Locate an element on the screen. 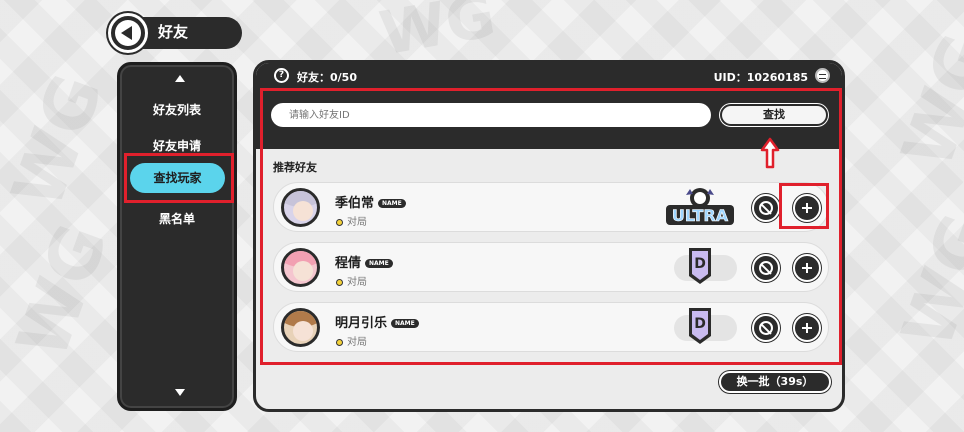 The width and height of the screenshot is (964, 432). back-arrow-icon is located at coordinates (128, 33).